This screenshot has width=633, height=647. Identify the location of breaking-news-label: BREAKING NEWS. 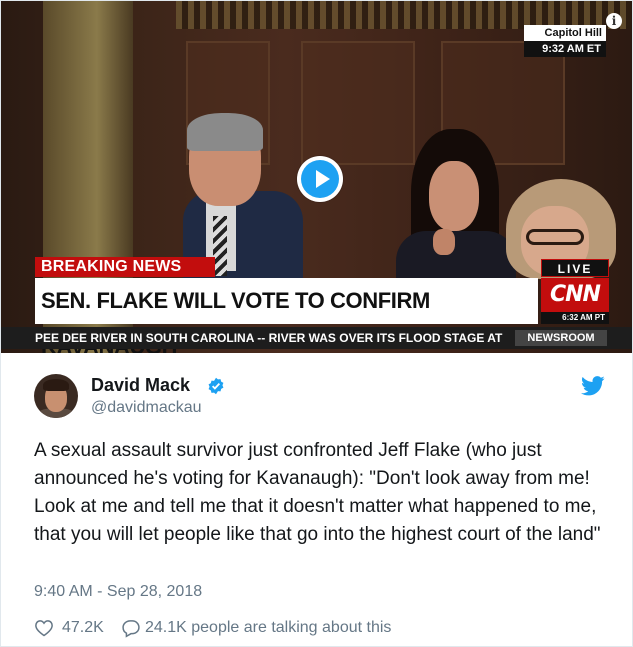
(125, 267).